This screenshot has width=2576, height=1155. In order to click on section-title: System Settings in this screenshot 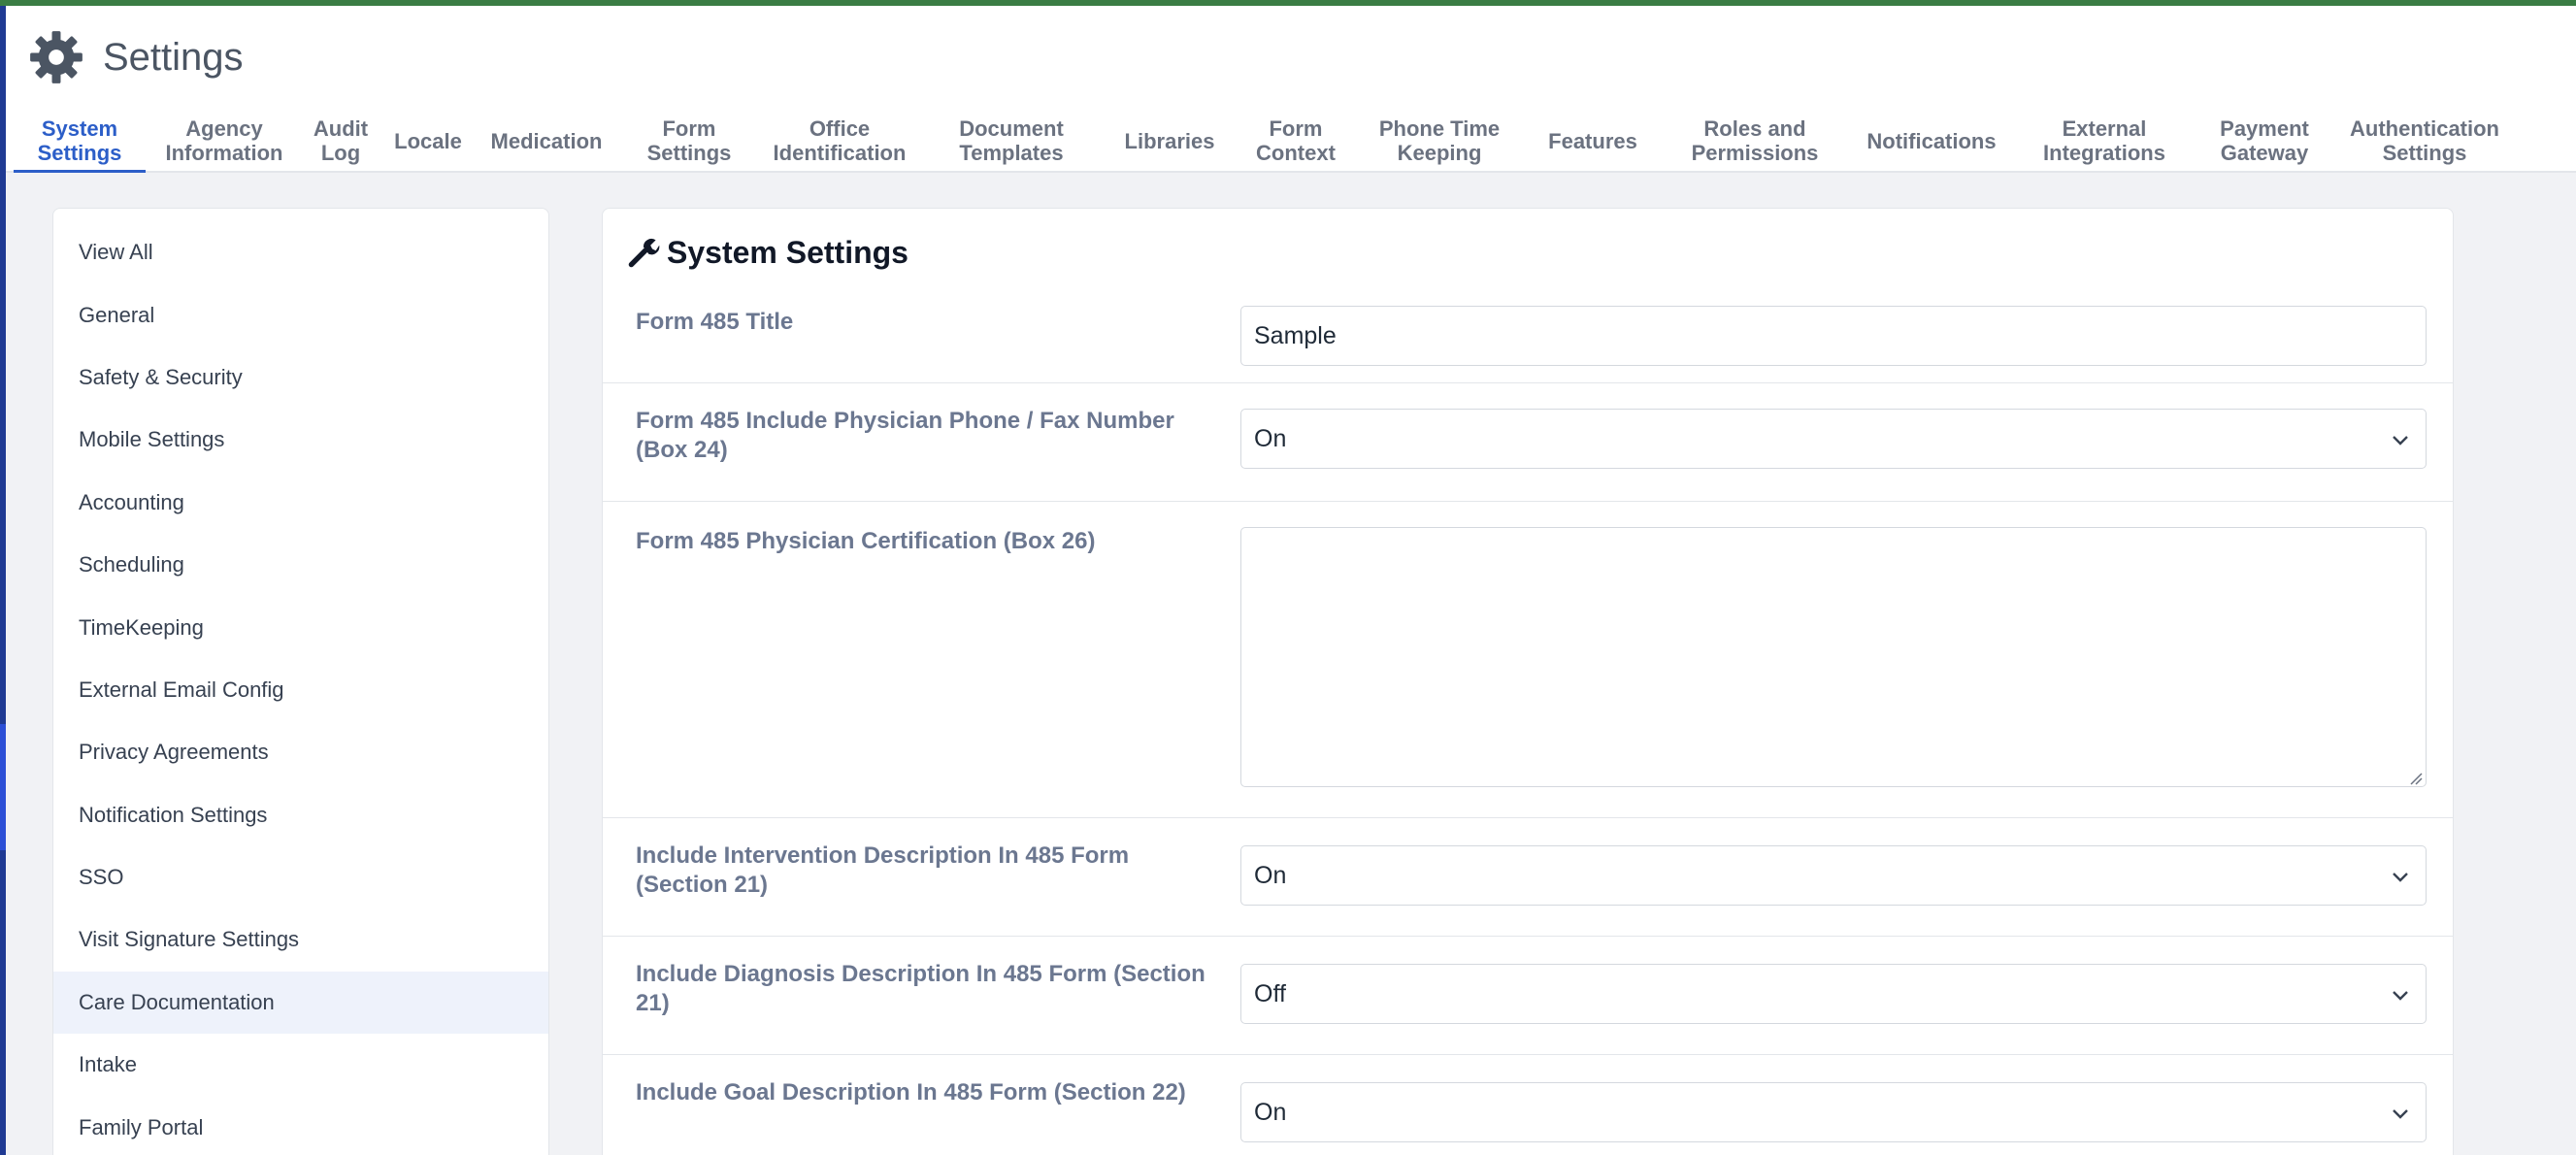, I will do `click(787, 252)`.